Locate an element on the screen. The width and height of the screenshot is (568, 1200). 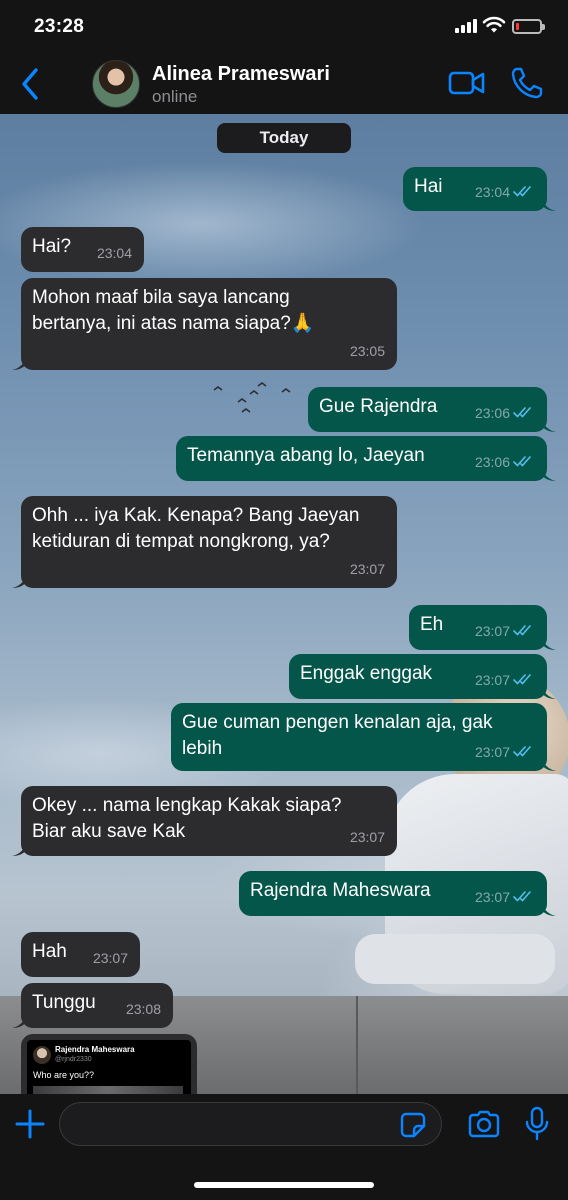
phone-icon is located at coordinates (527, 83).